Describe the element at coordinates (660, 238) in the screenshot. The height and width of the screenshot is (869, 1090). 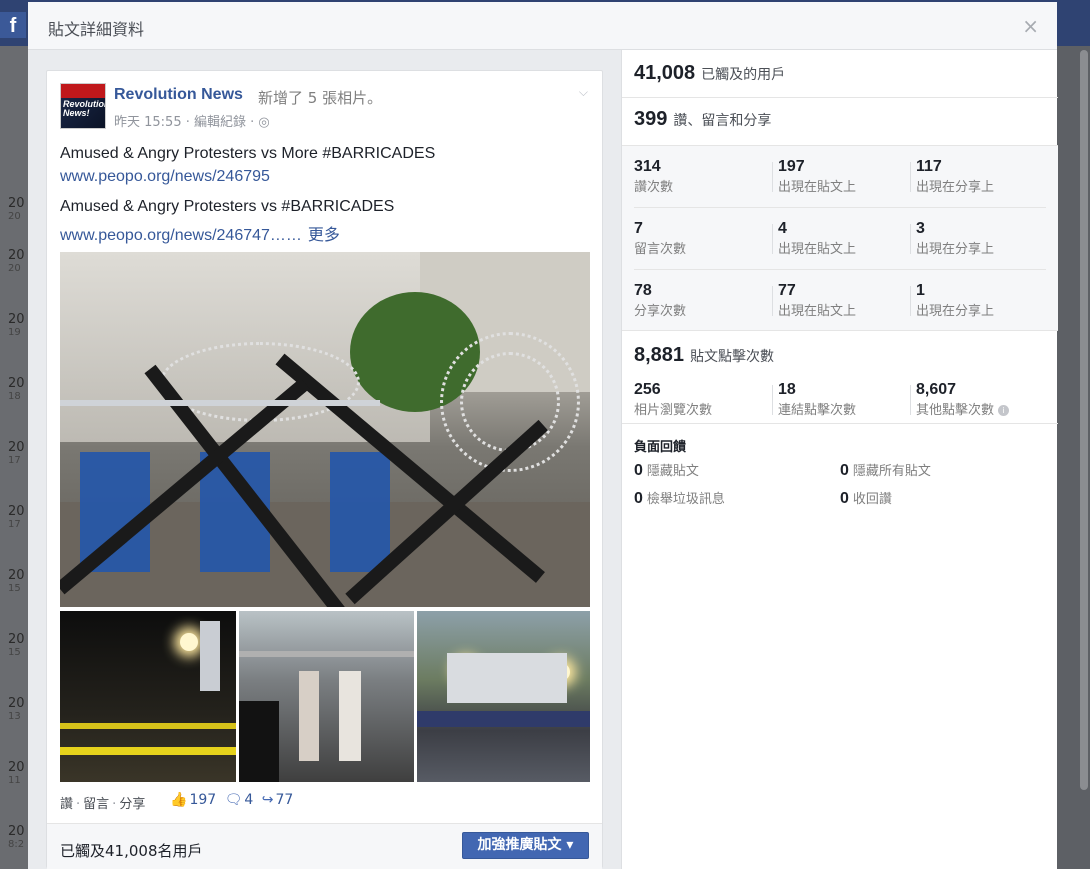
I see `comments-total: 7 留言次數` at that location.